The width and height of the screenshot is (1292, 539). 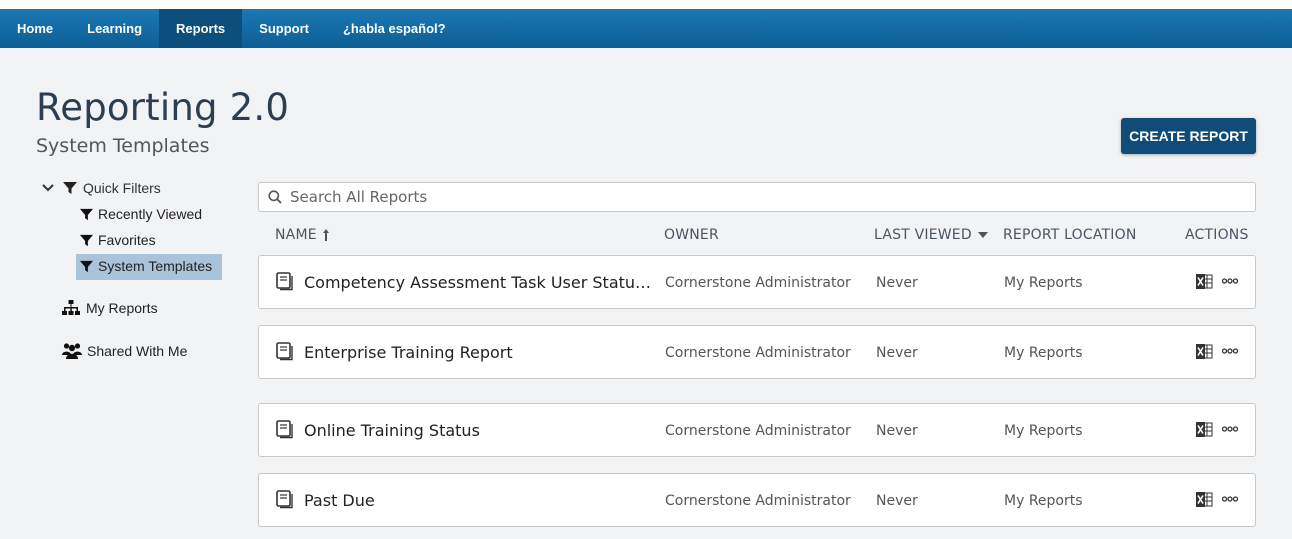 What do you see at coordinates (1217, 235) in the screenshot?
I see `column-header-actions: ACTIONS` at bounding box center [1217, 235].